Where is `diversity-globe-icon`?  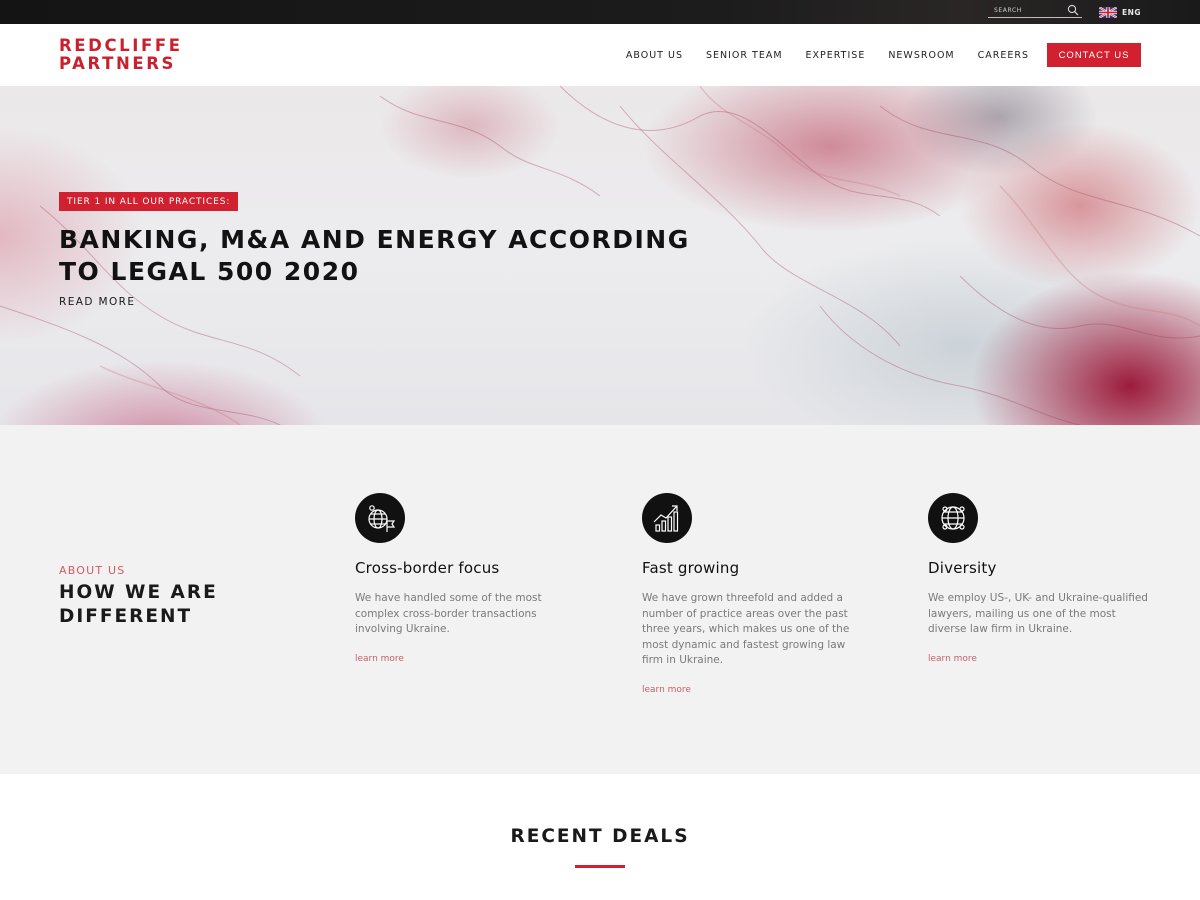 diversity-globe-icon is located at coordinates (953, 518).